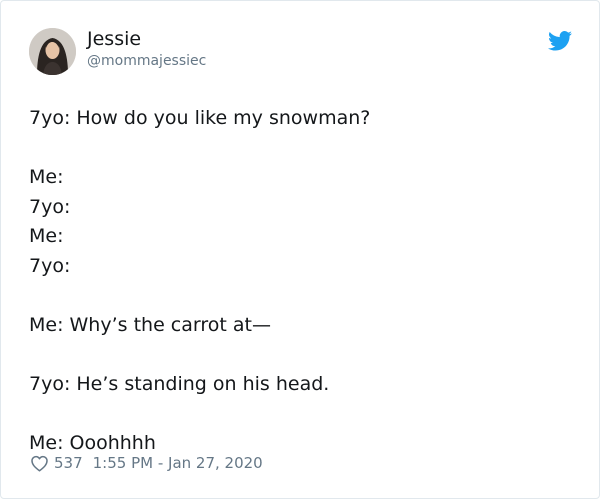 This screenshot has width=600, height=499. What do you see at coordinates (560, 41) in the screenshot?
I see `twitter-bird-icon` at bounding box center [560, 41].